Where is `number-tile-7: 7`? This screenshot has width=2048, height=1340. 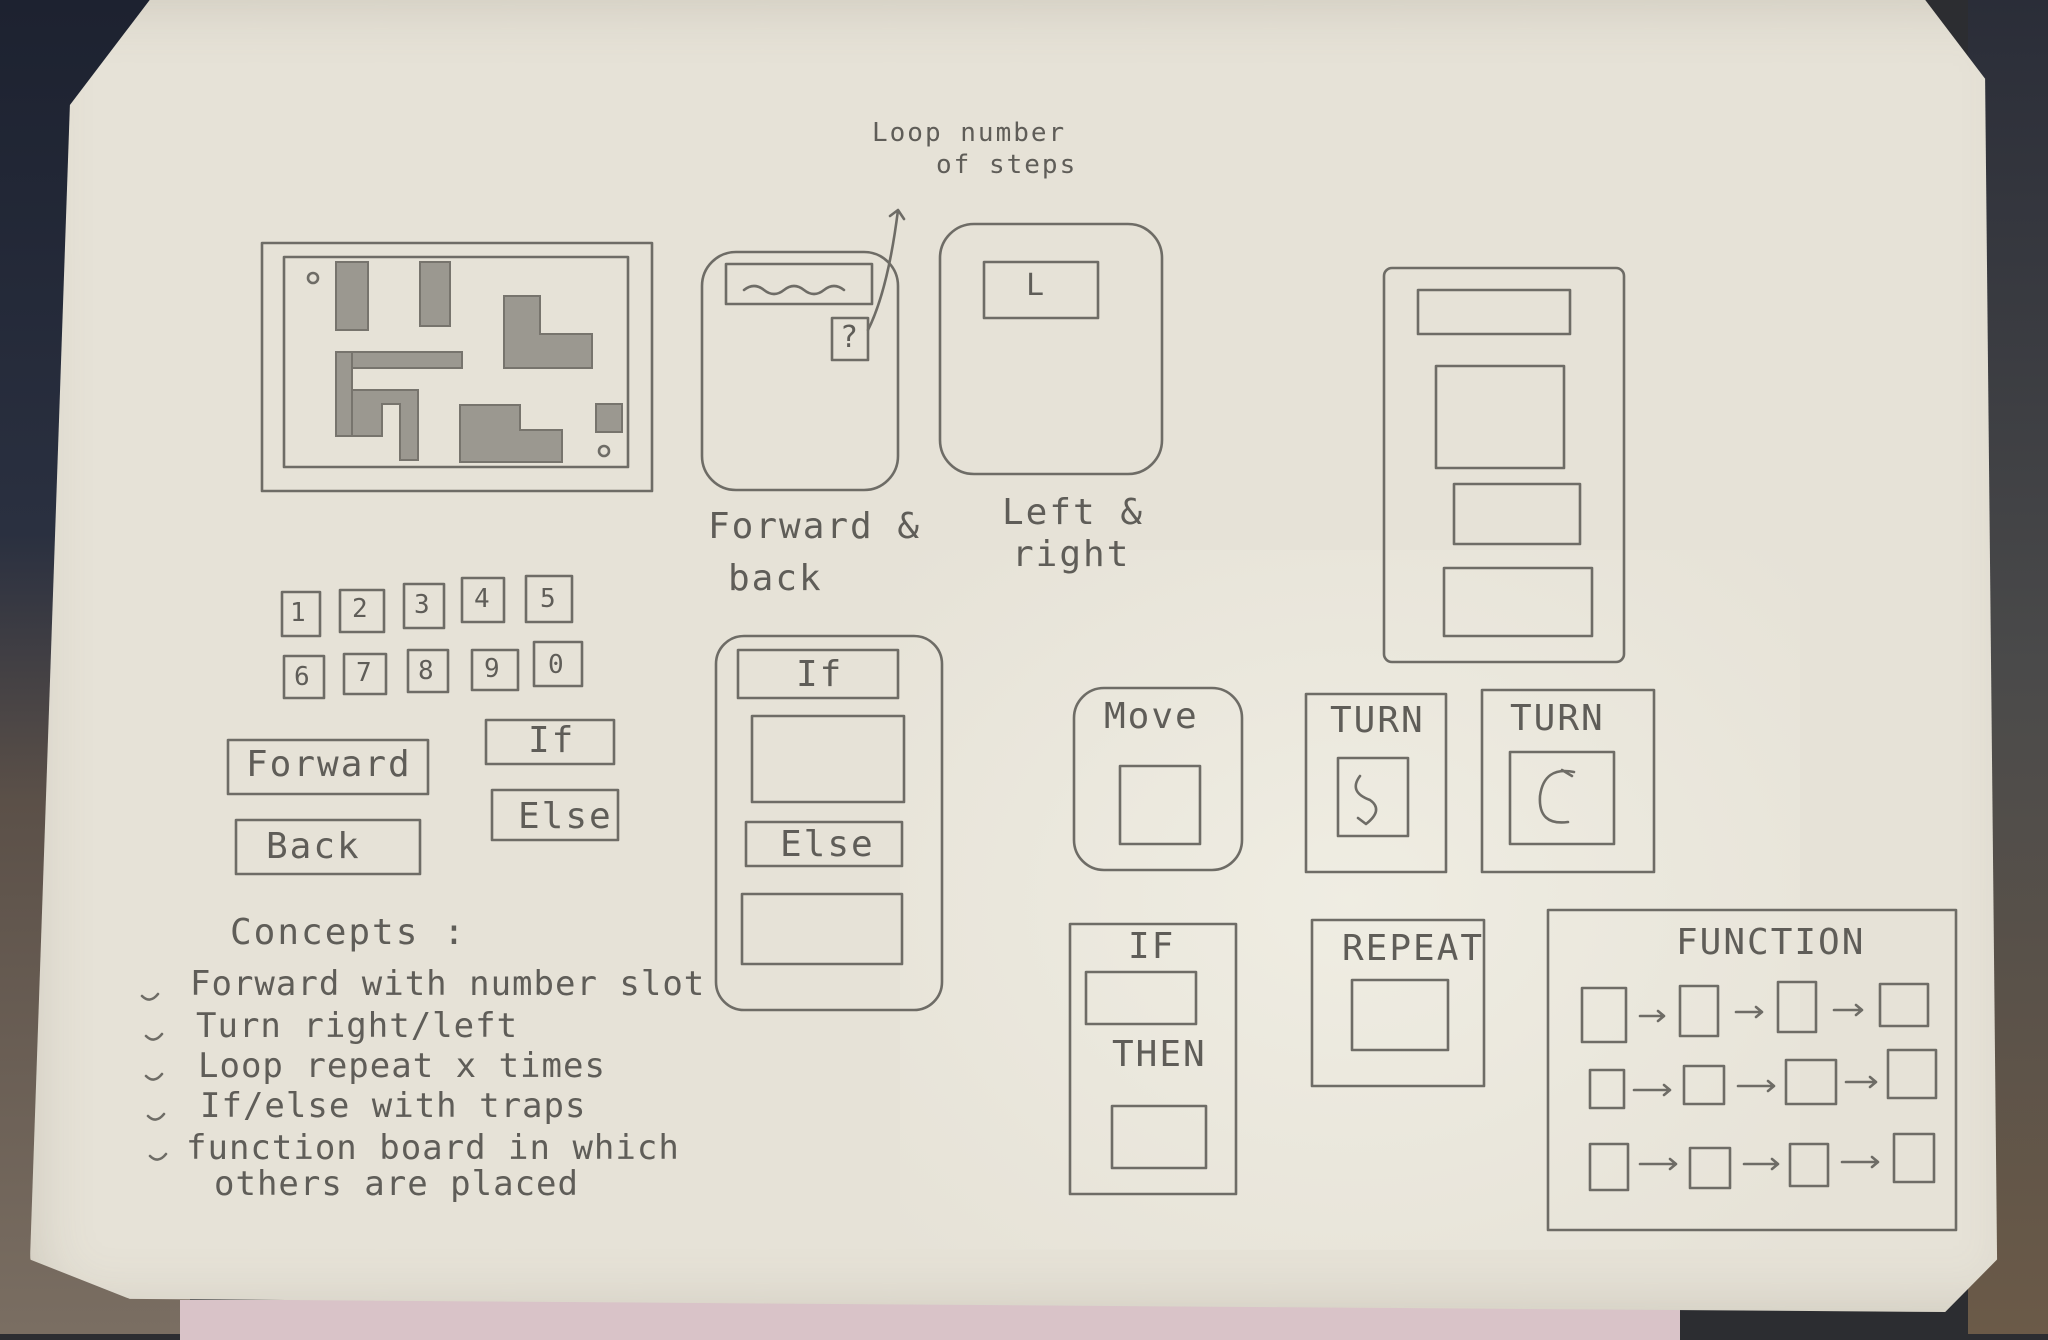 number-tile-7: 7 is located at coordinates (365, 673).